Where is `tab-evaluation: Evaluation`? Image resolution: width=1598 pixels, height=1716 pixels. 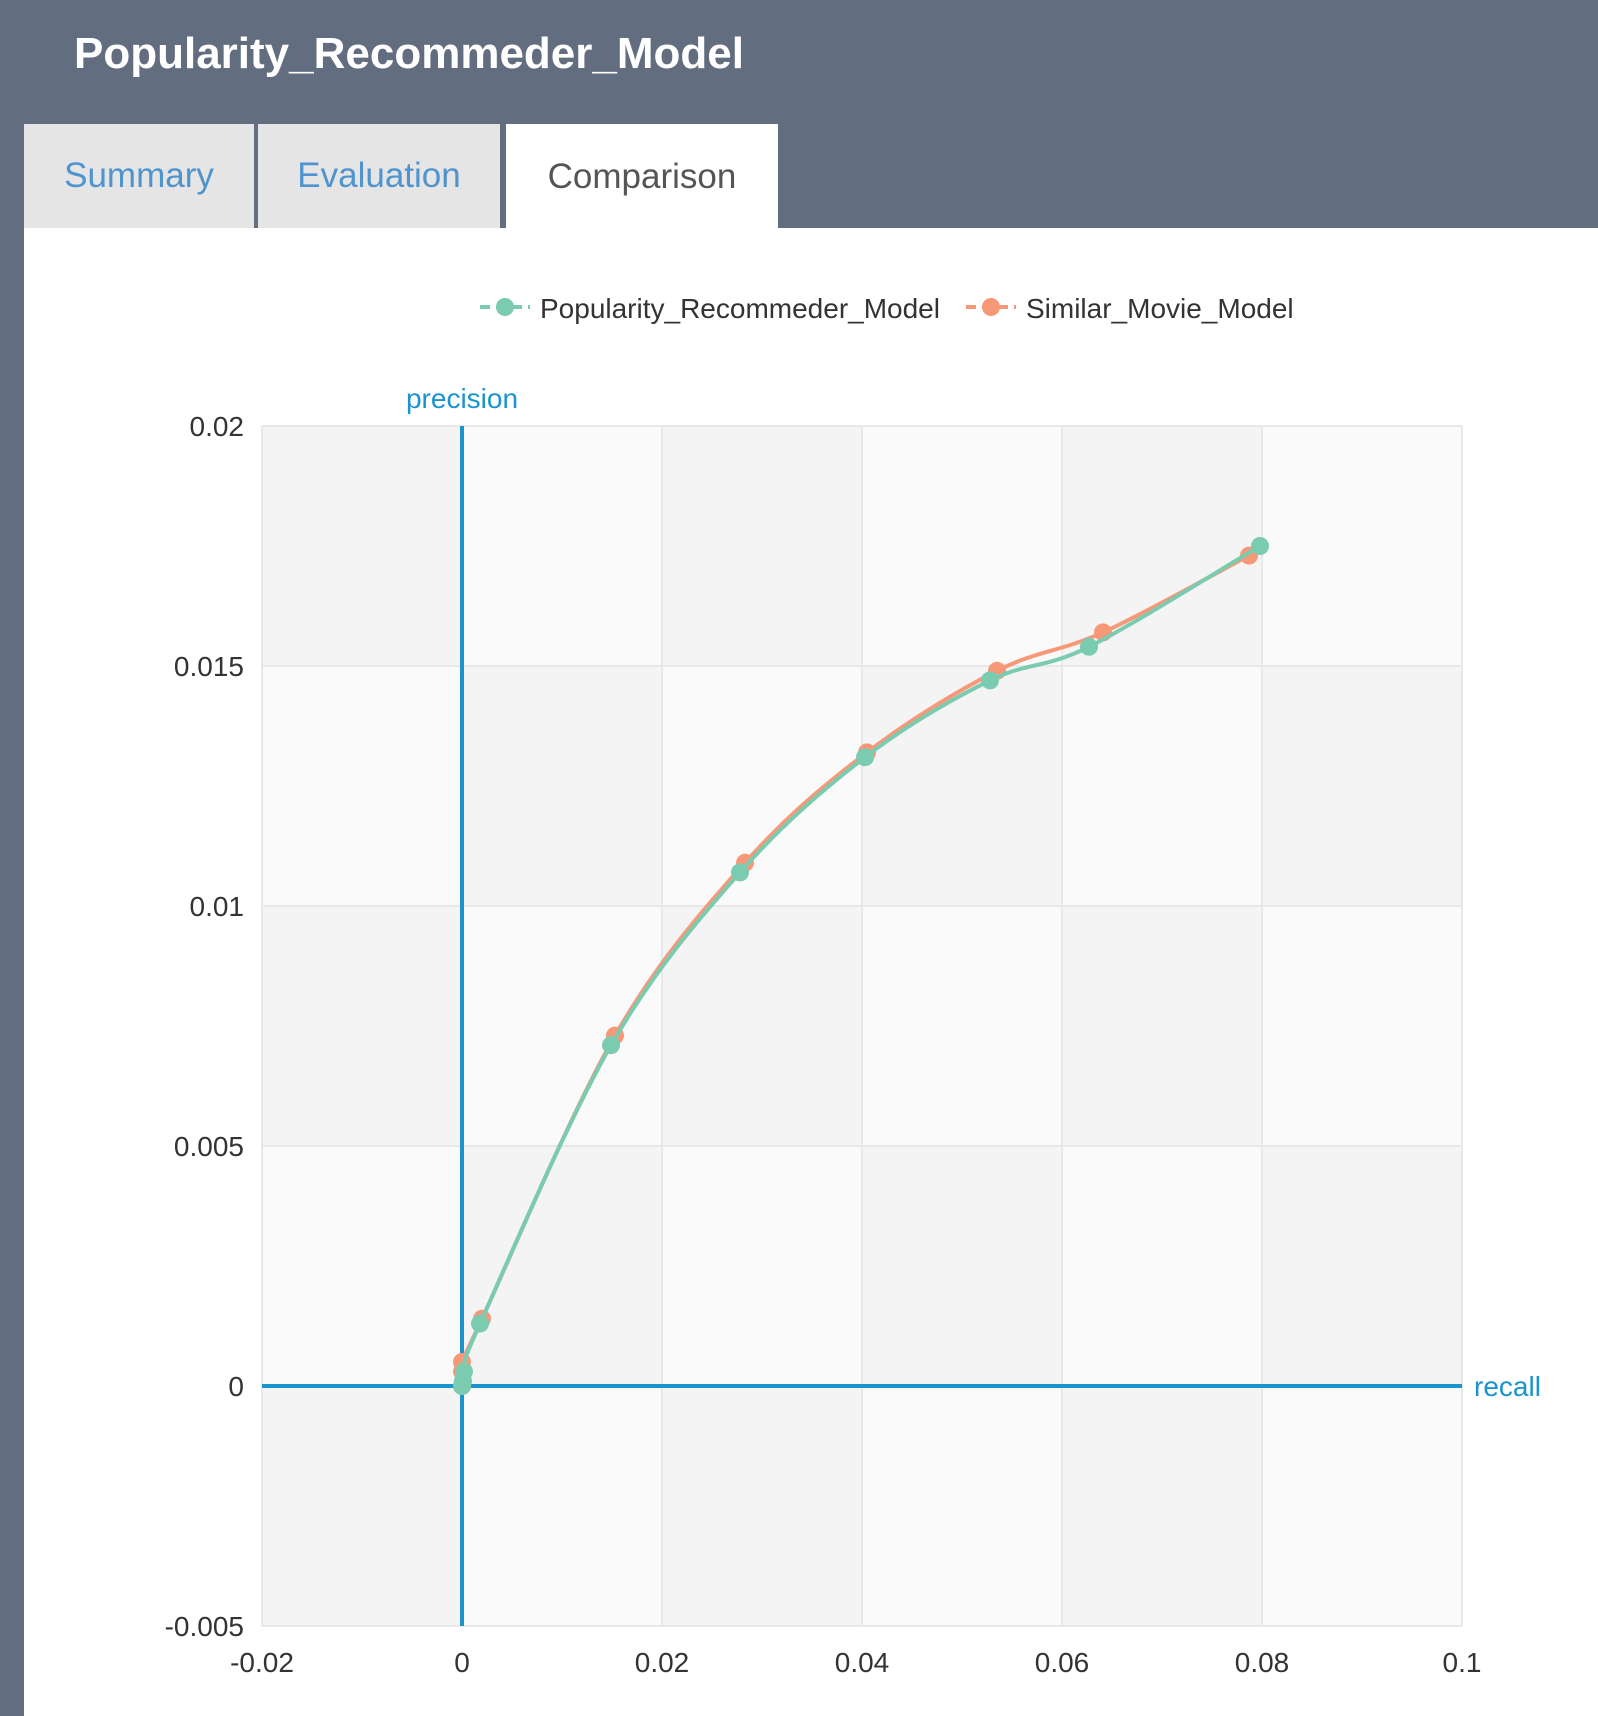
tab-evaluation: Evaluation is located at coordinates (379, 176).